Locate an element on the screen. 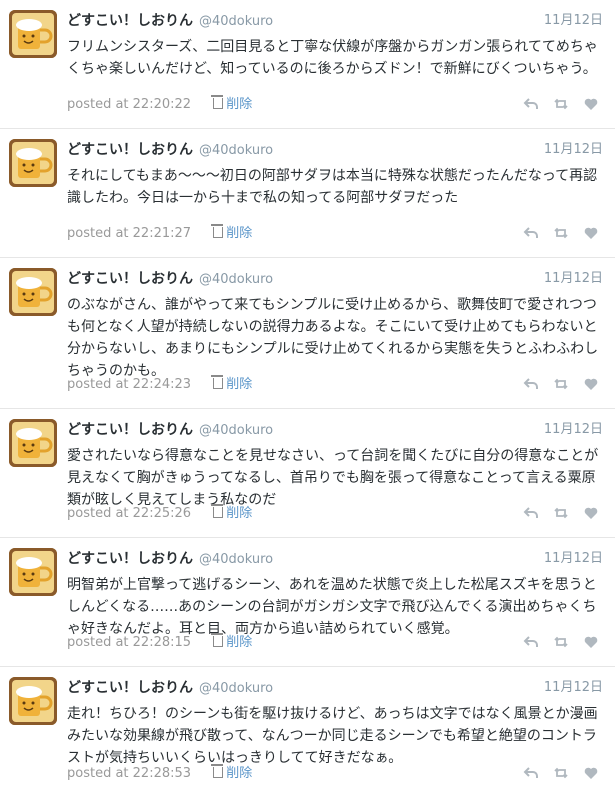  posted-time: posted at 22:25:26 is located at coordinates (129, 513).